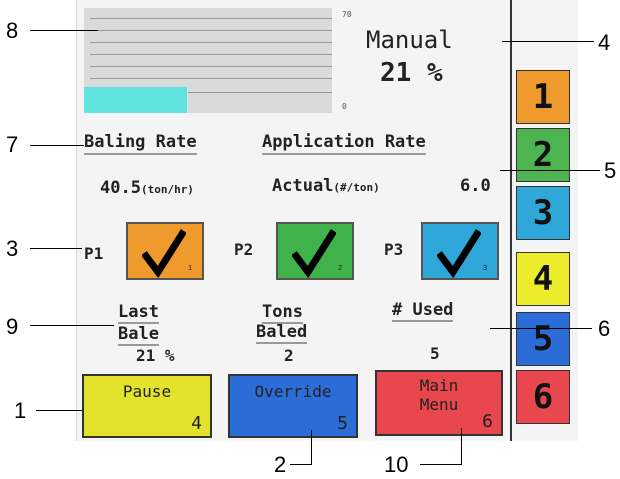  What do you see at coordinates (311, 447) in the screenshot?
I see `callout-2-line-v` at bounding box center [311, 447].